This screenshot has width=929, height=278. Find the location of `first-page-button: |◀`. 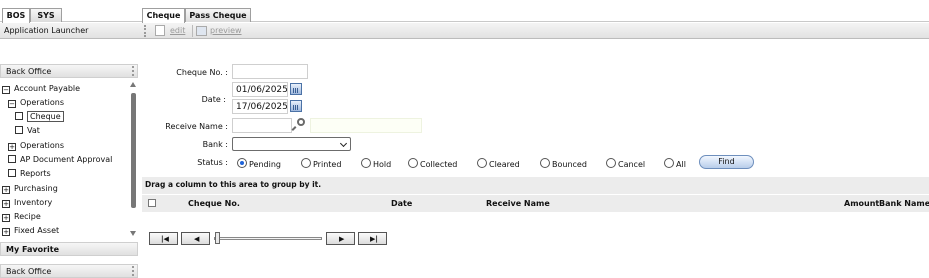

first-page-button: |◀ is located at coordinates (163, 238).